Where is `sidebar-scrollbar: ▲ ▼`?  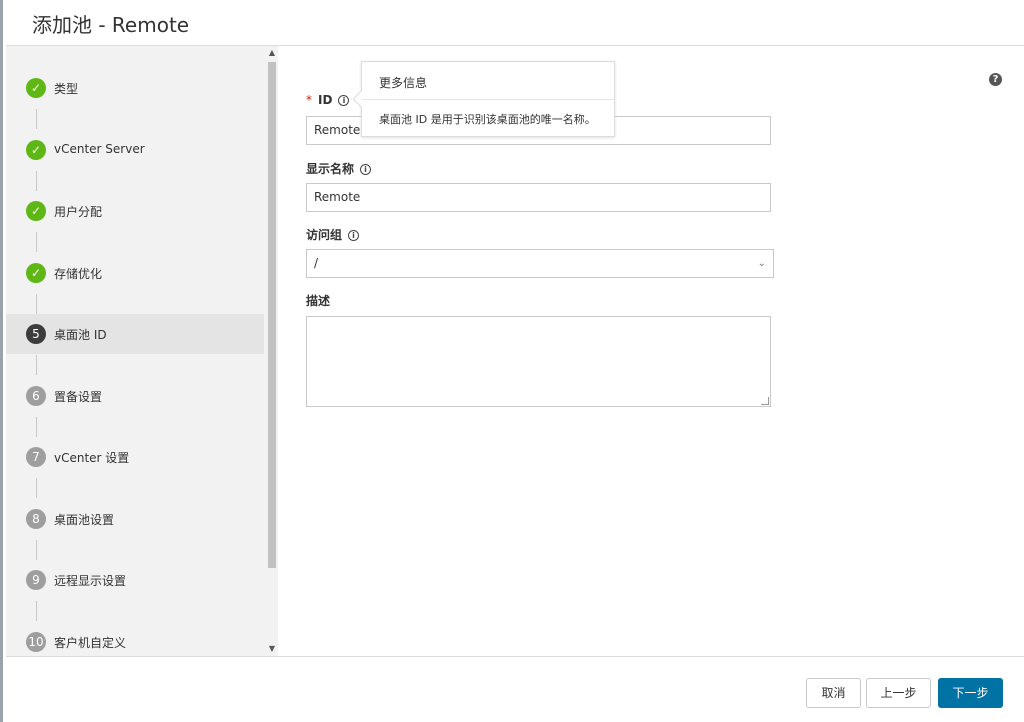
sidebar-scrollbar: ▲ ▼ is located at coordinates (272, 351).